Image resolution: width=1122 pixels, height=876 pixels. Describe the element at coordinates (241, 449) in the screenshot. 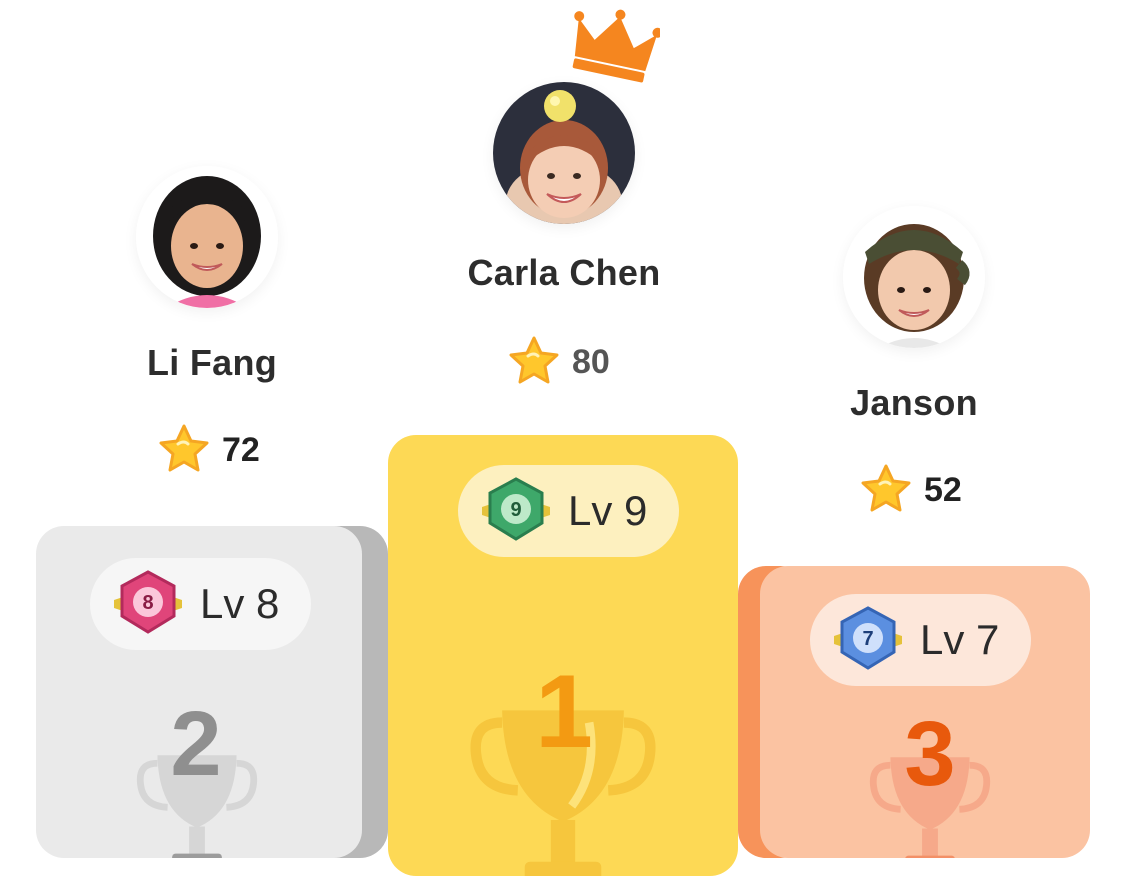

I see `score-value-second: 72` at that location.